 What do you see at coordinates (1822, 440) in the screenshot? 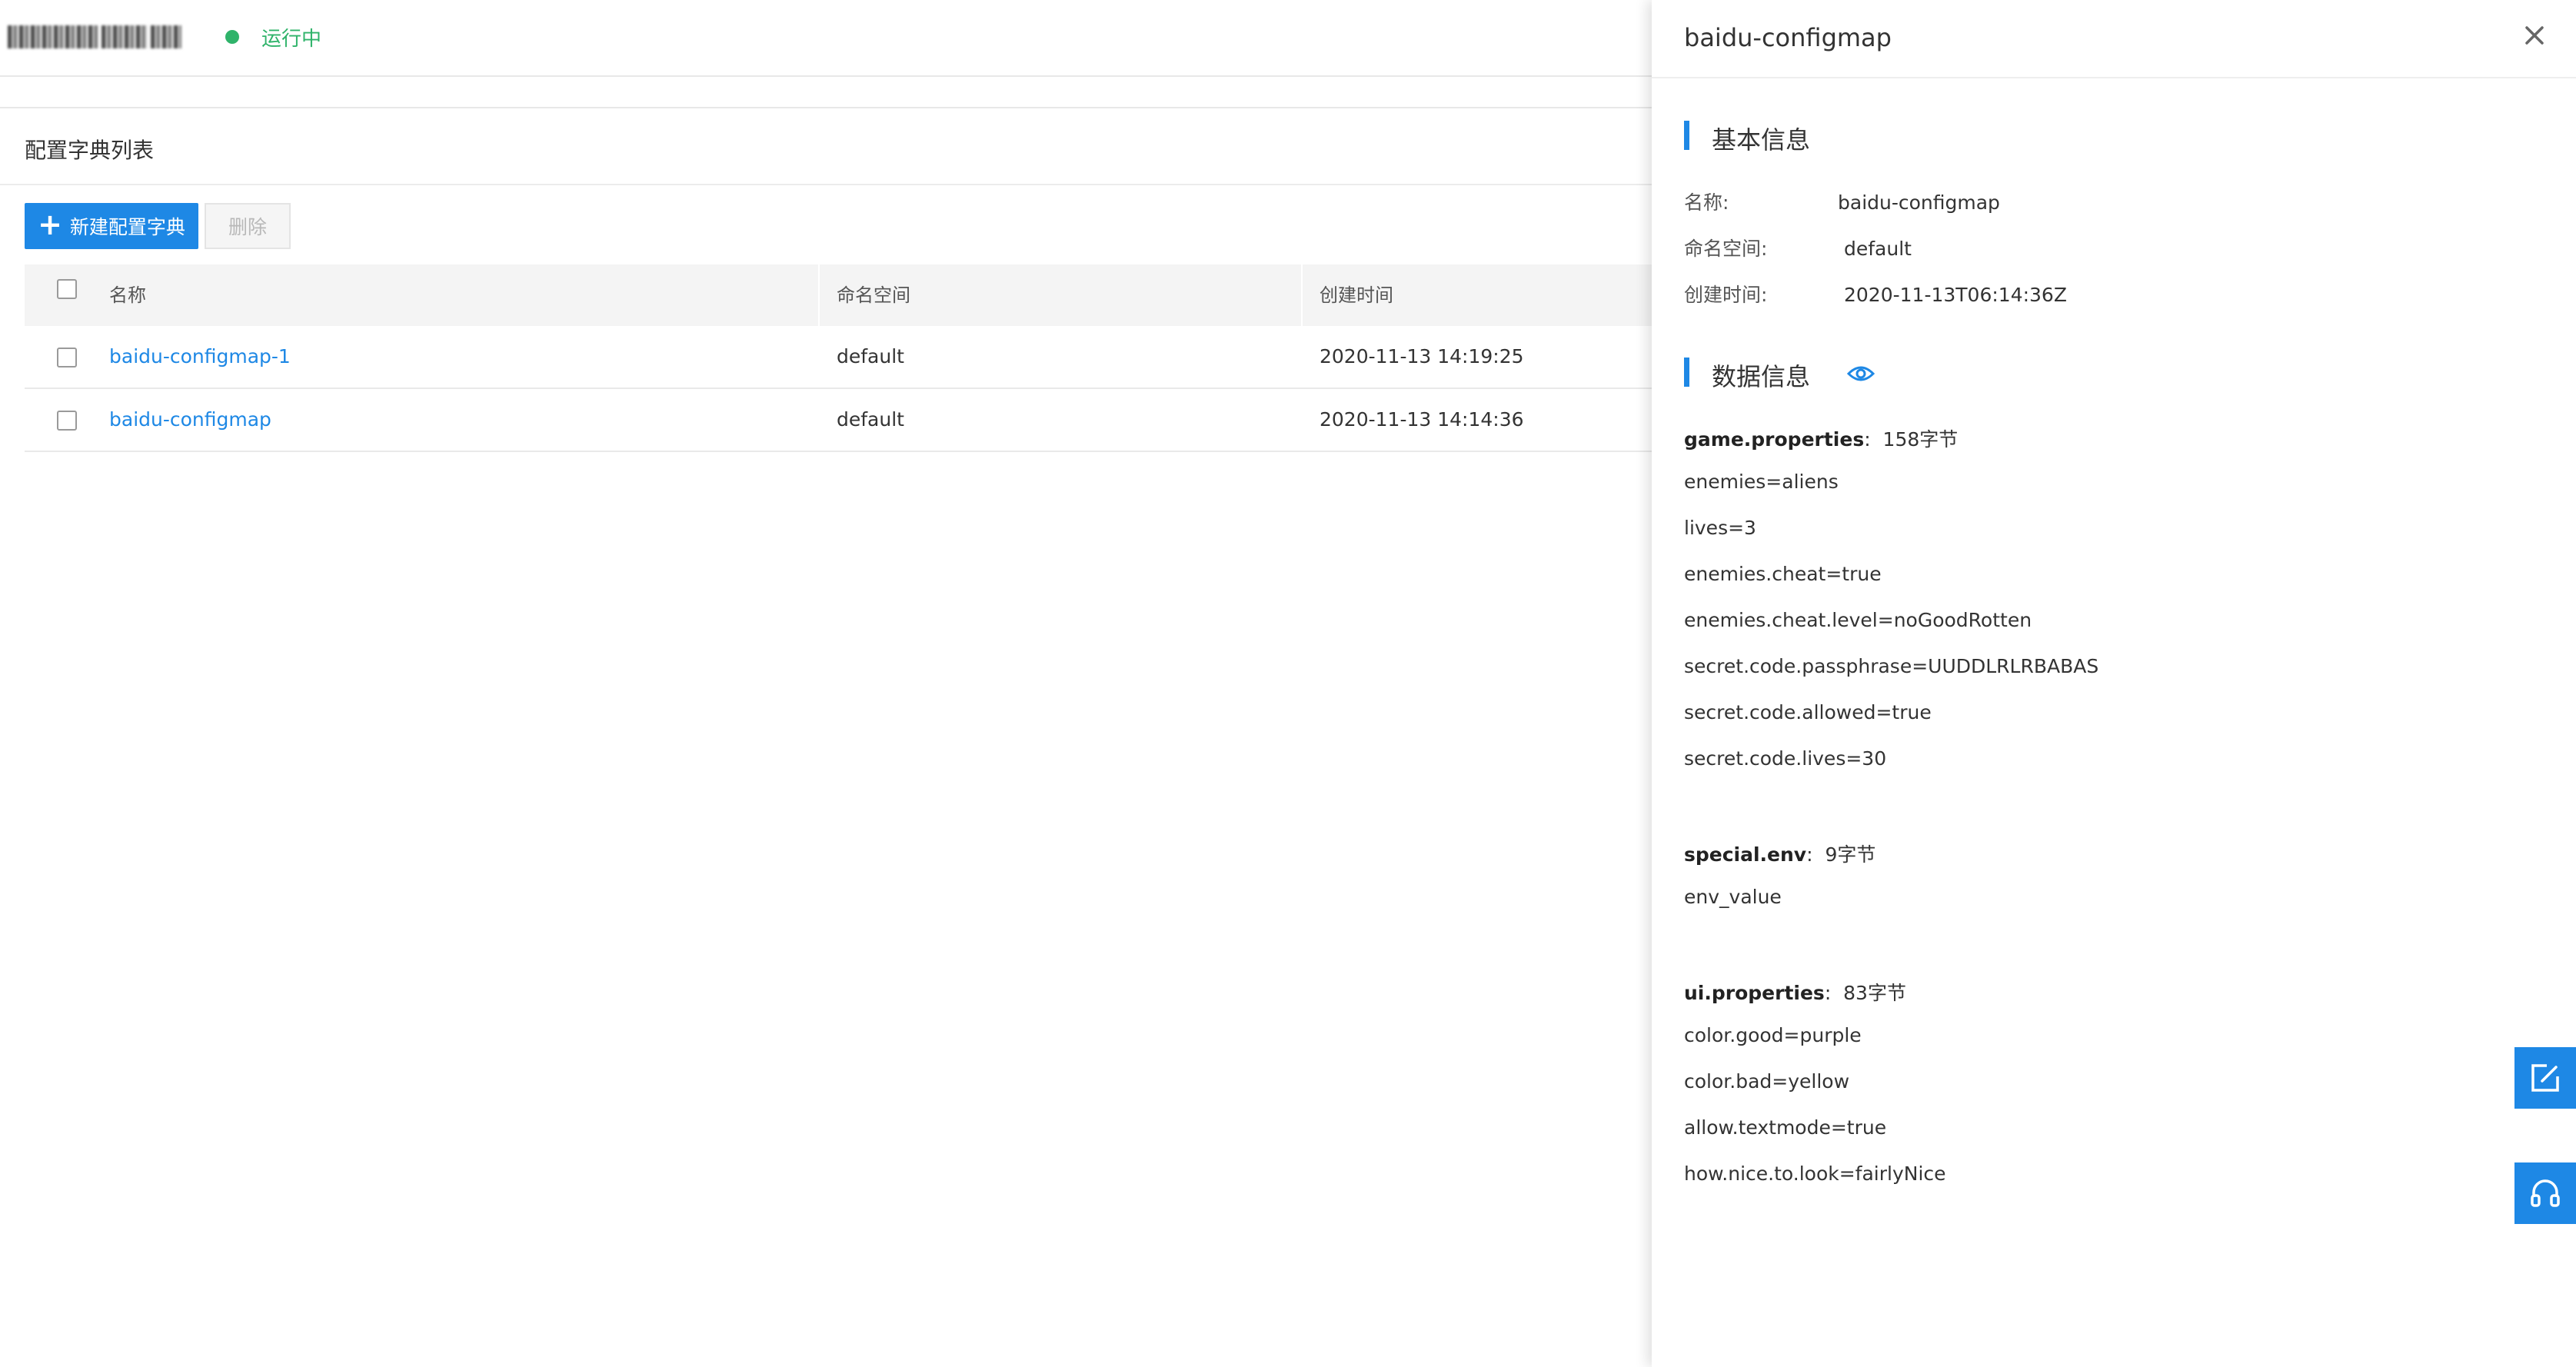
I see `data-key-game-properties: game.properties: 158字节` at bounding box center [1822, 440].